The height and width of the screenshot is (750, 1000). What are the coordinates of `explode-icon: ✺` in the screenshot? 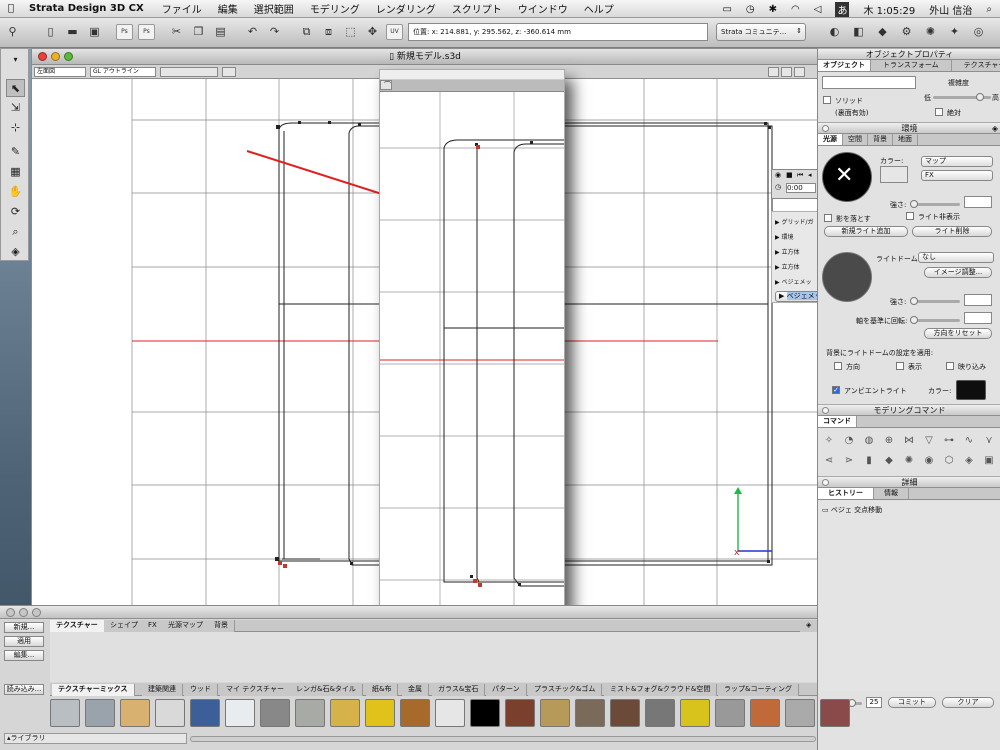 It's located at (909, 461).